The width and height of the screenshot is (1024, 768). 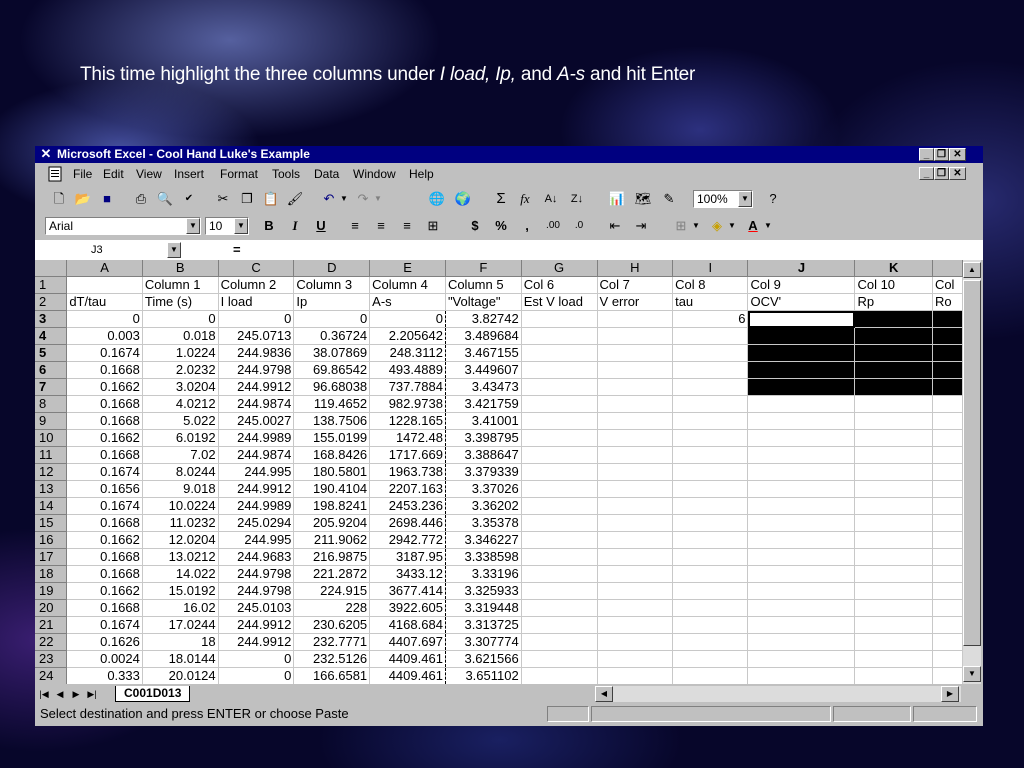 I want to click on menu-window: Window, so click(x=374, y=174).